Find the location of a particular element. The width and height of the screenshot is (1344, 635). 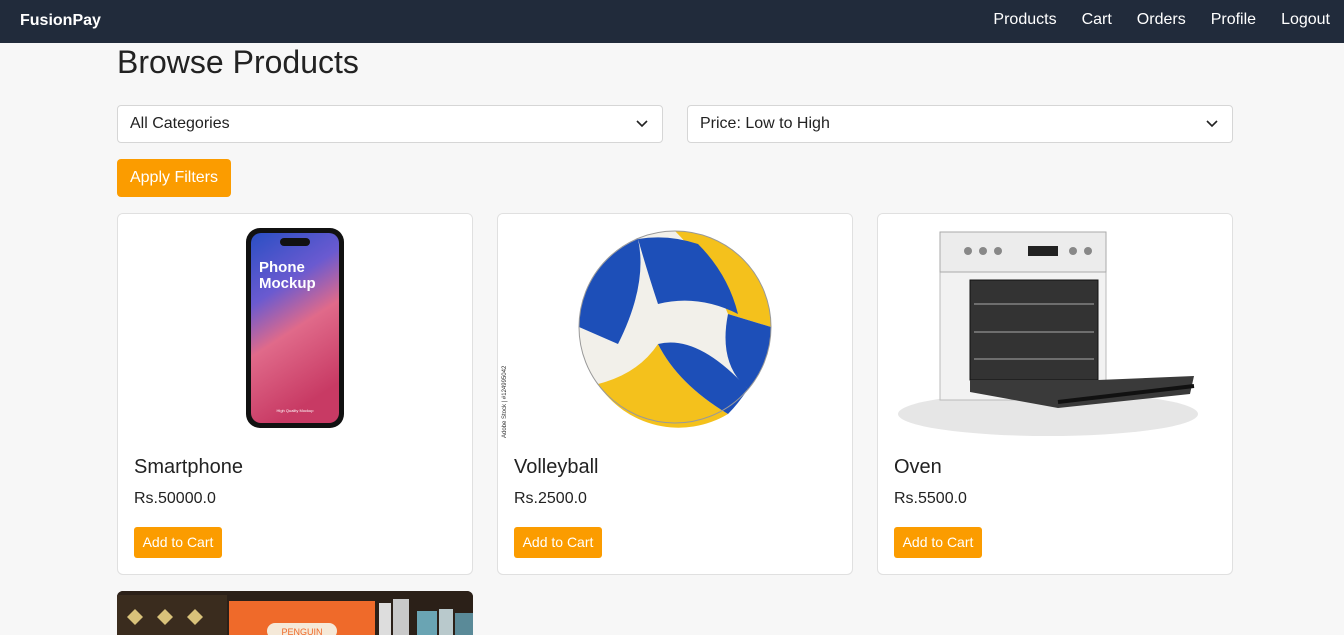

product-name: Smartphone is located at coordinates (188, 467).